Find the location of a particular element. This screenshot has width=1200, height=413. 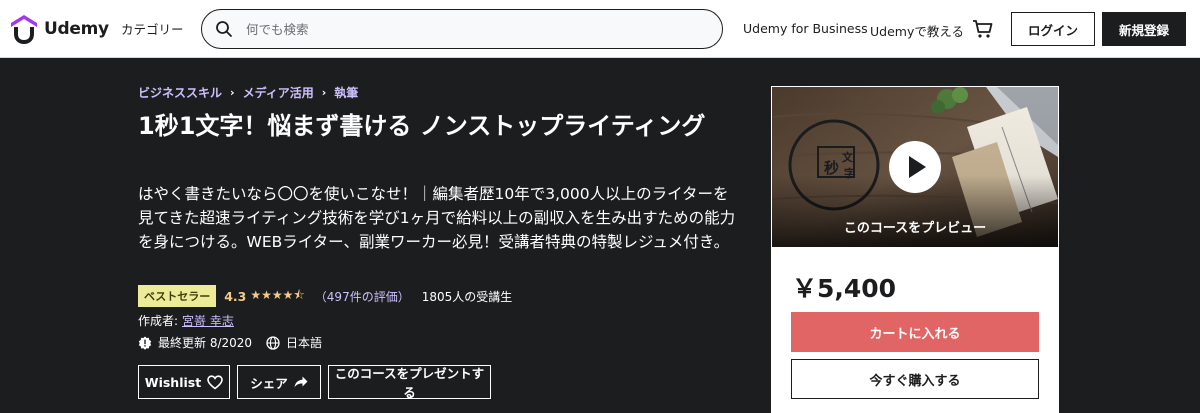

bestseller-badge: ベストセラー is located at coordinates (177, 296).